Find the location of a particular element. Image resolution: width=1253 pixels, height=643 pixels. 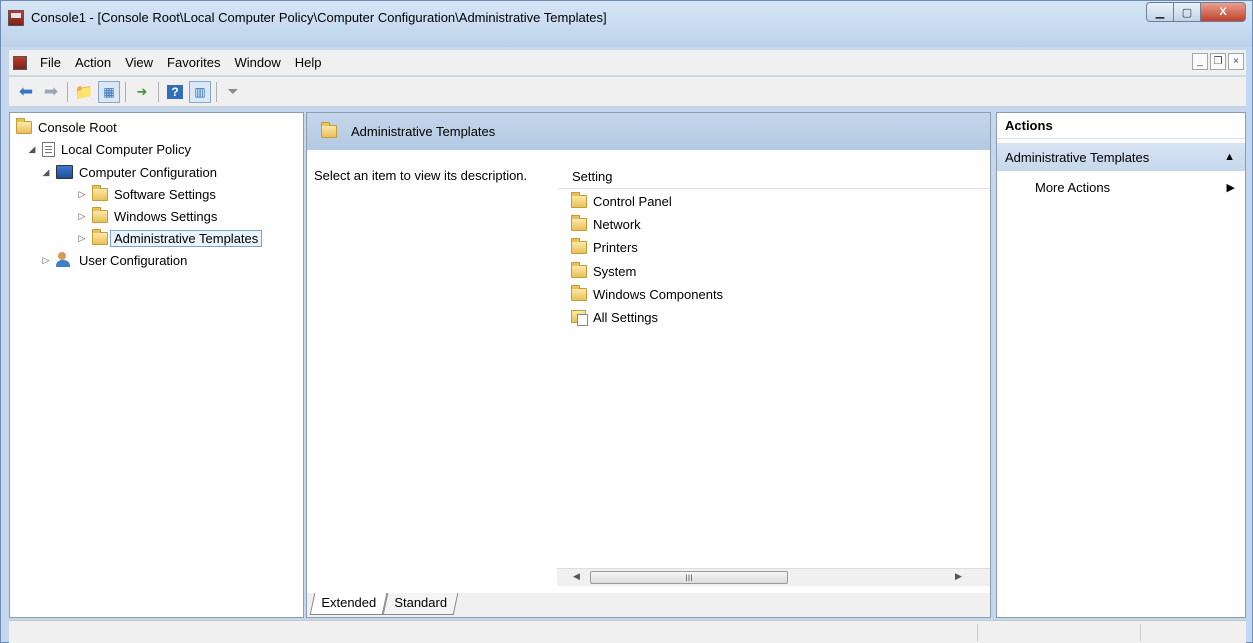

help-button: ? is located at coordinates (175, 92).